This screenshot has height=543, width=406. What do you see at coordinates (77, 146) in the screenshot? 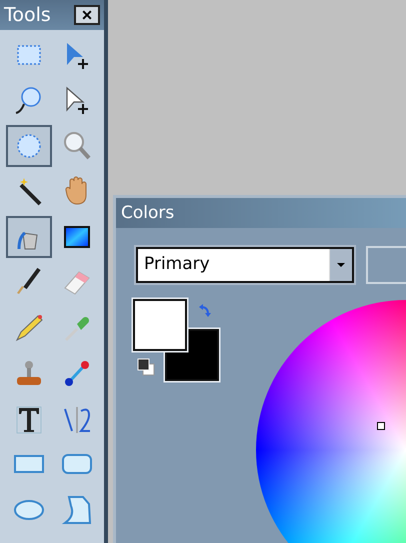
I see `magnifier-icon` at bounding box center [77, 146].